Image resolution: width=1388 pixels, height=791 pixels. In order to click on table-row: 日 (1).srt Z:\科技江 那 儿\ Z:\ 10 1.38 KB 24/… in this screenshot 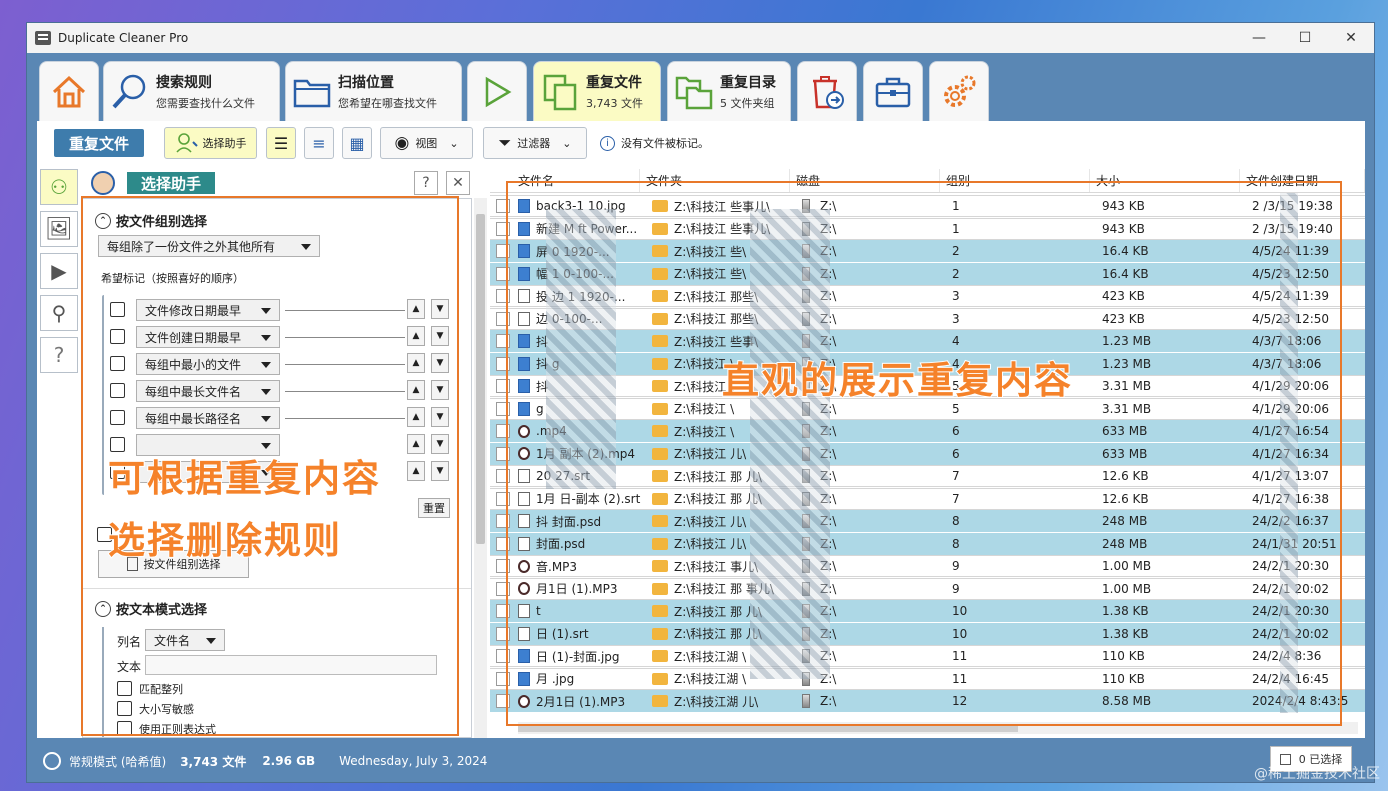, I will do `click(927, 633)`.